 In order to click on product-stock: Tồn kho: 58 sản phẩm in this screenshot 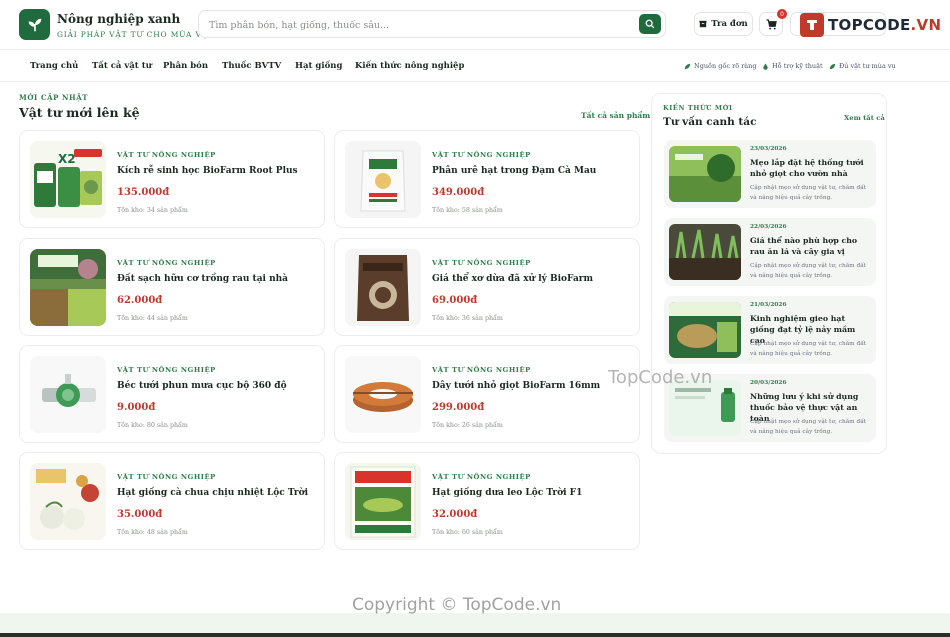, I will do `click(467, 210)`.